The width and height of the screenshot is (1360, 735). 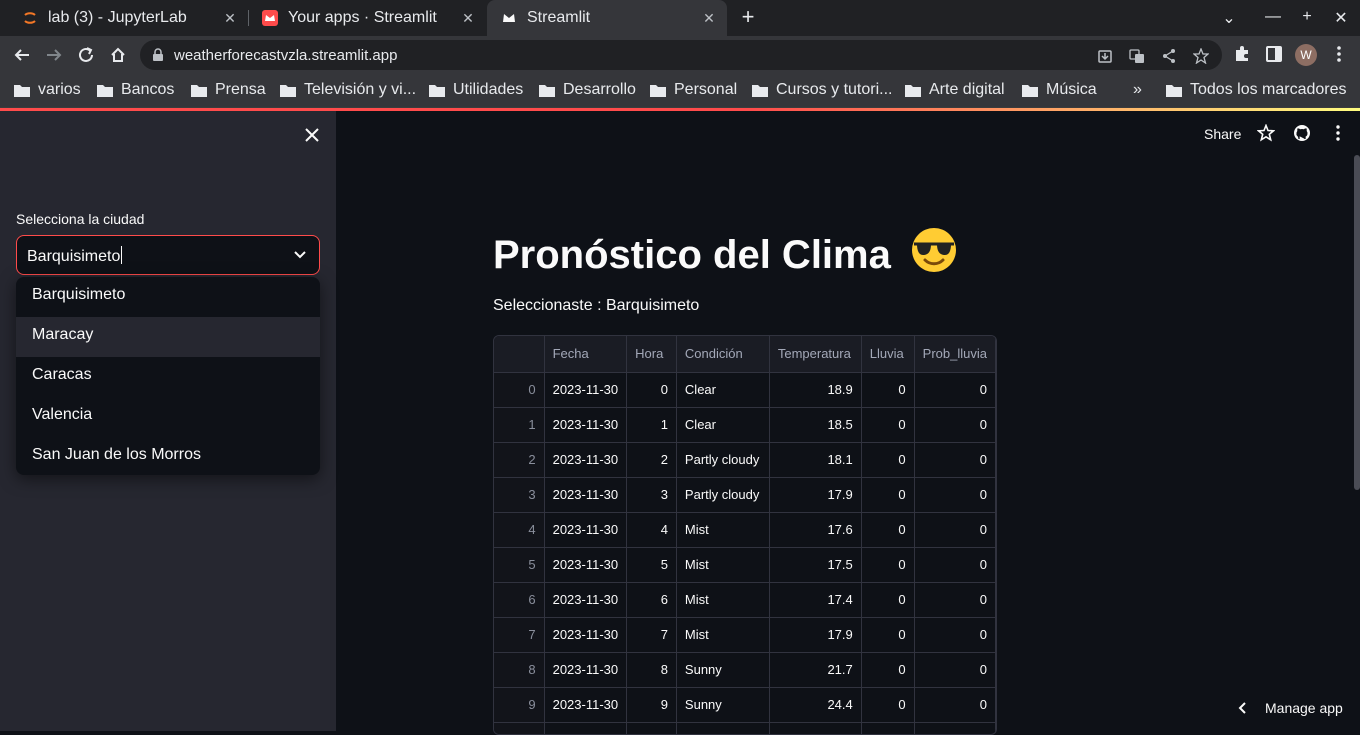 I want to click on table-cell: 17.6, so click(x=815, y=530).